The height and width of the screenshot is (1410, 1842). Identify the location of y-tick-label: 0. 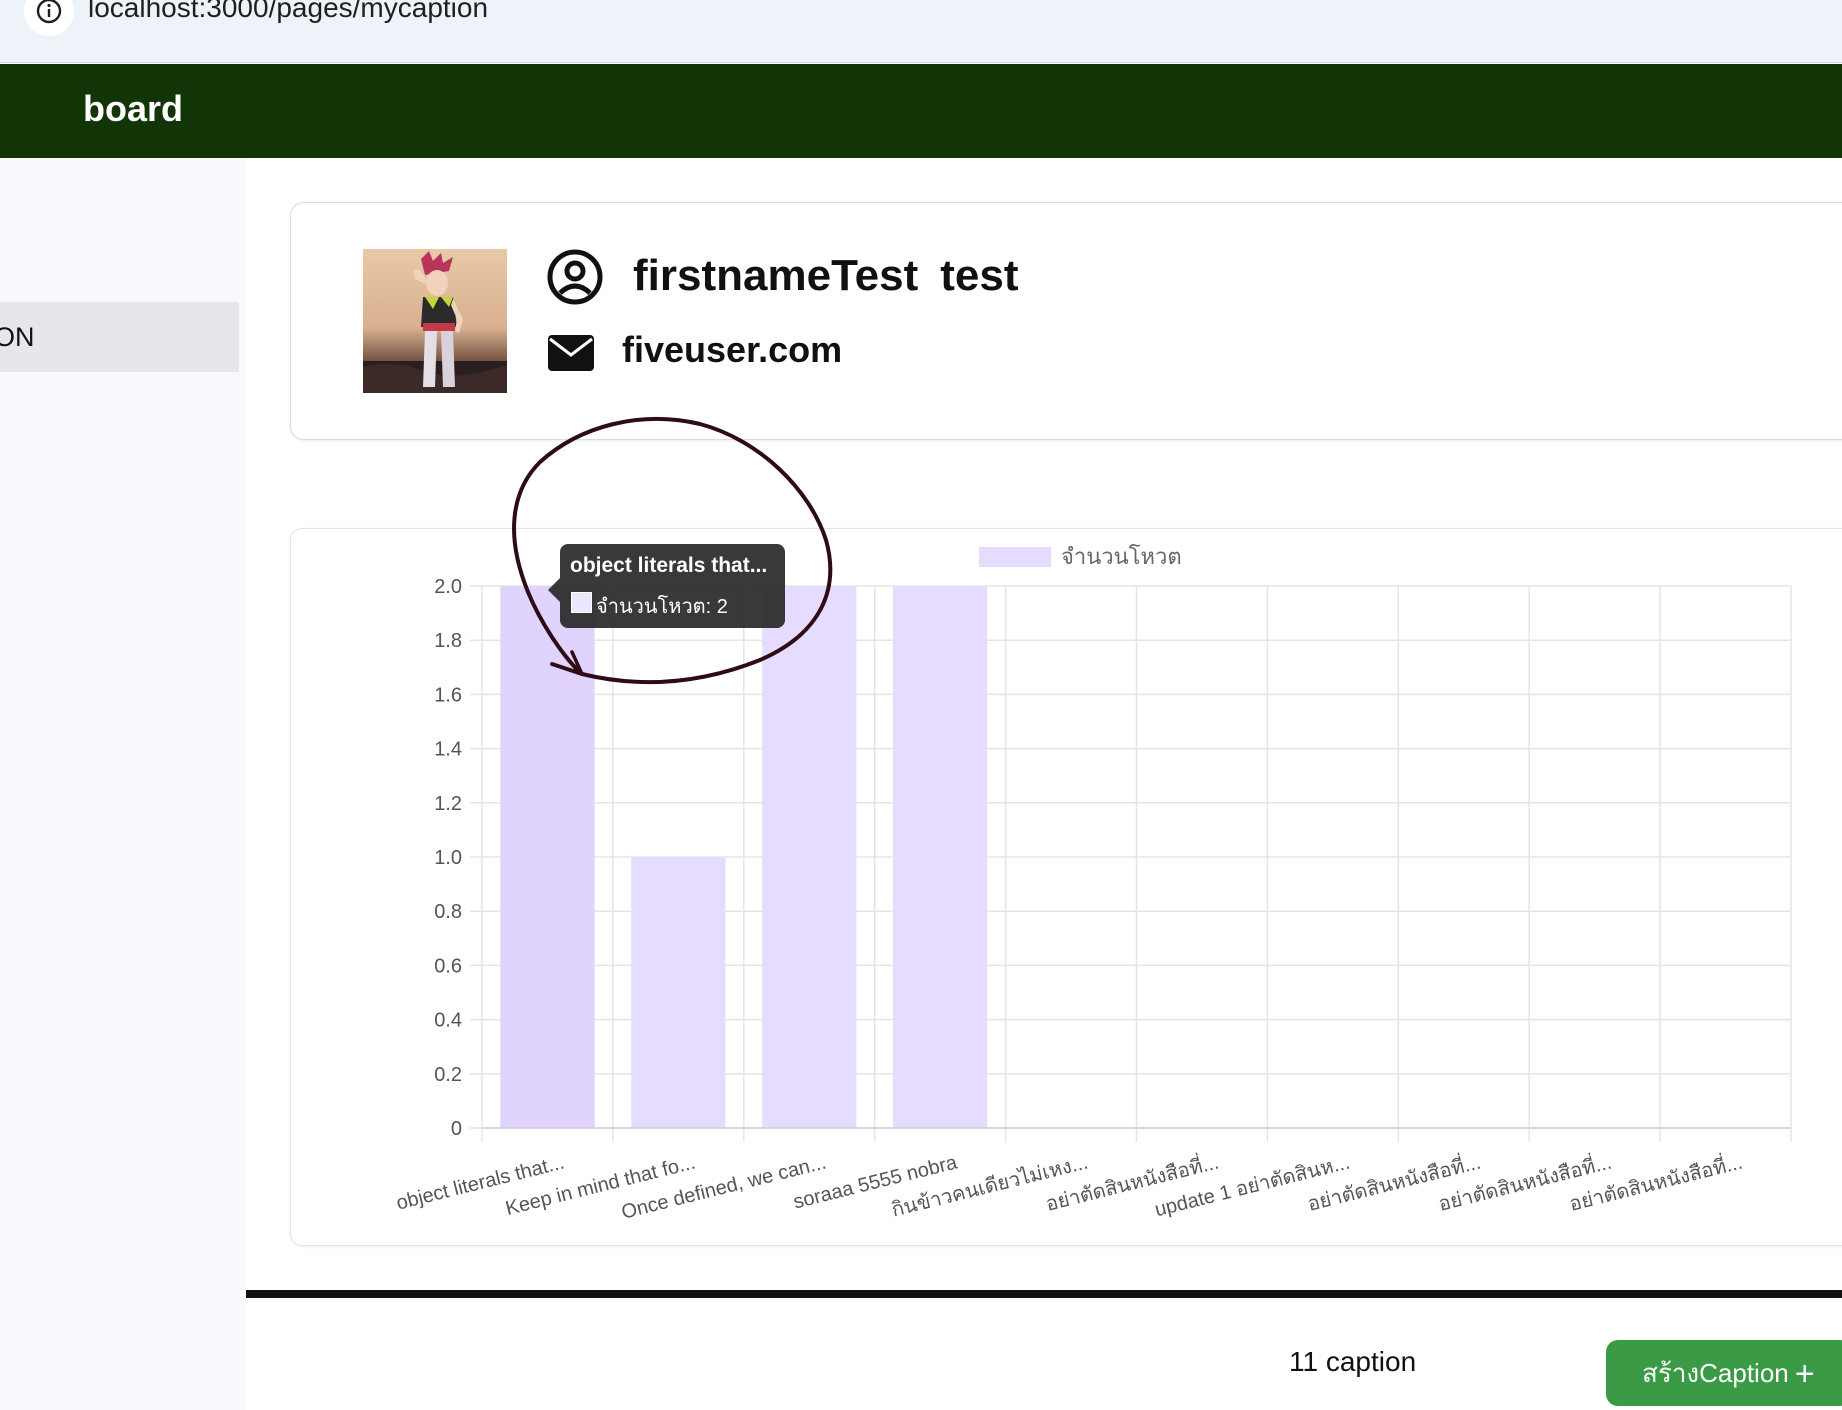
(456, 1129).